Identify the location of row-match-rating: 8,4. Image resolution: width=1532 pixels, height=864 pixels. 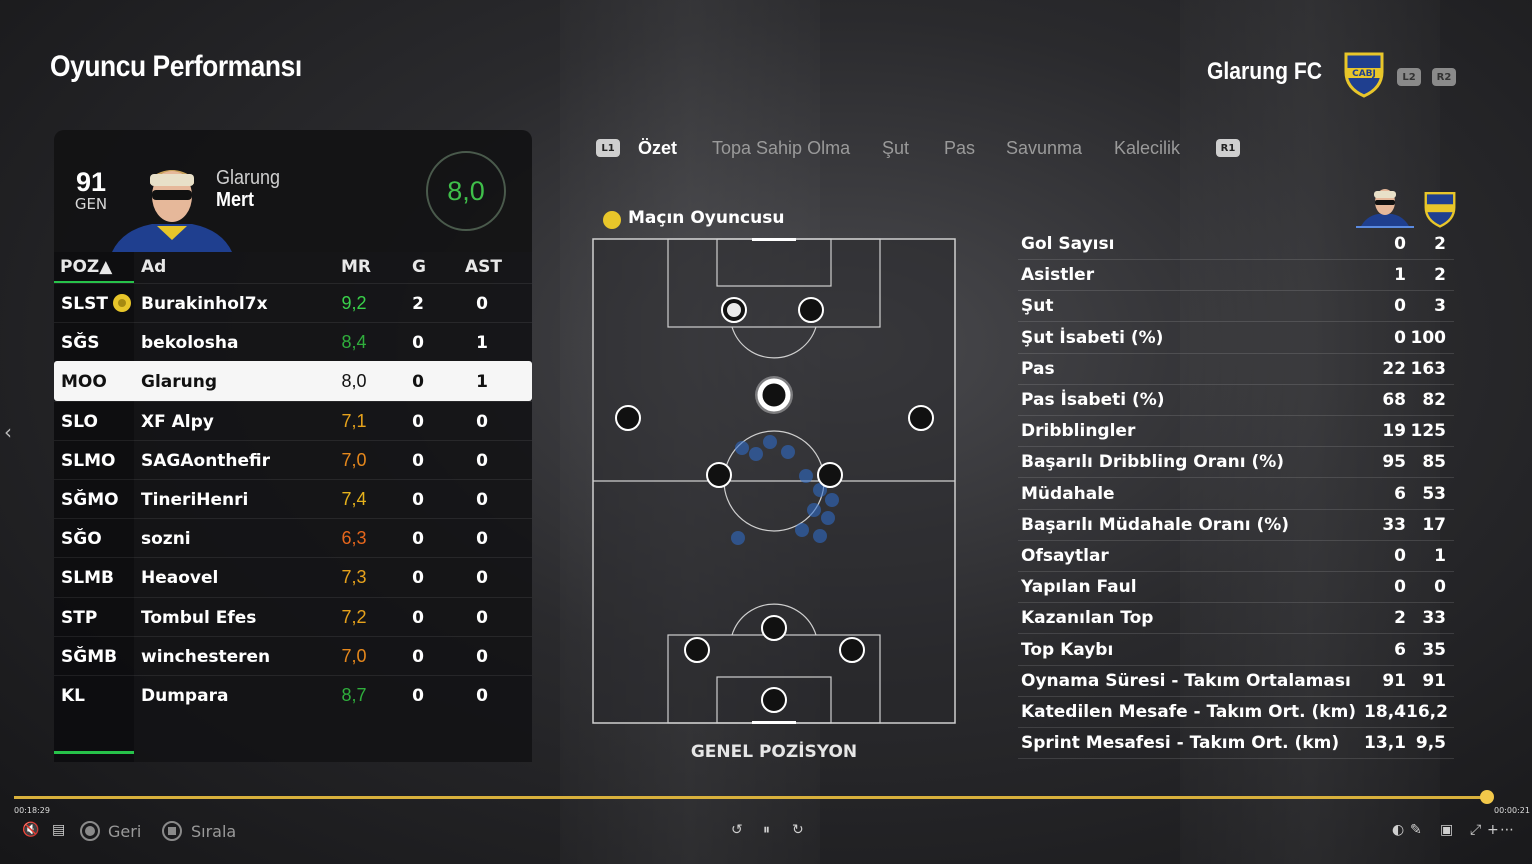
(354, 342).